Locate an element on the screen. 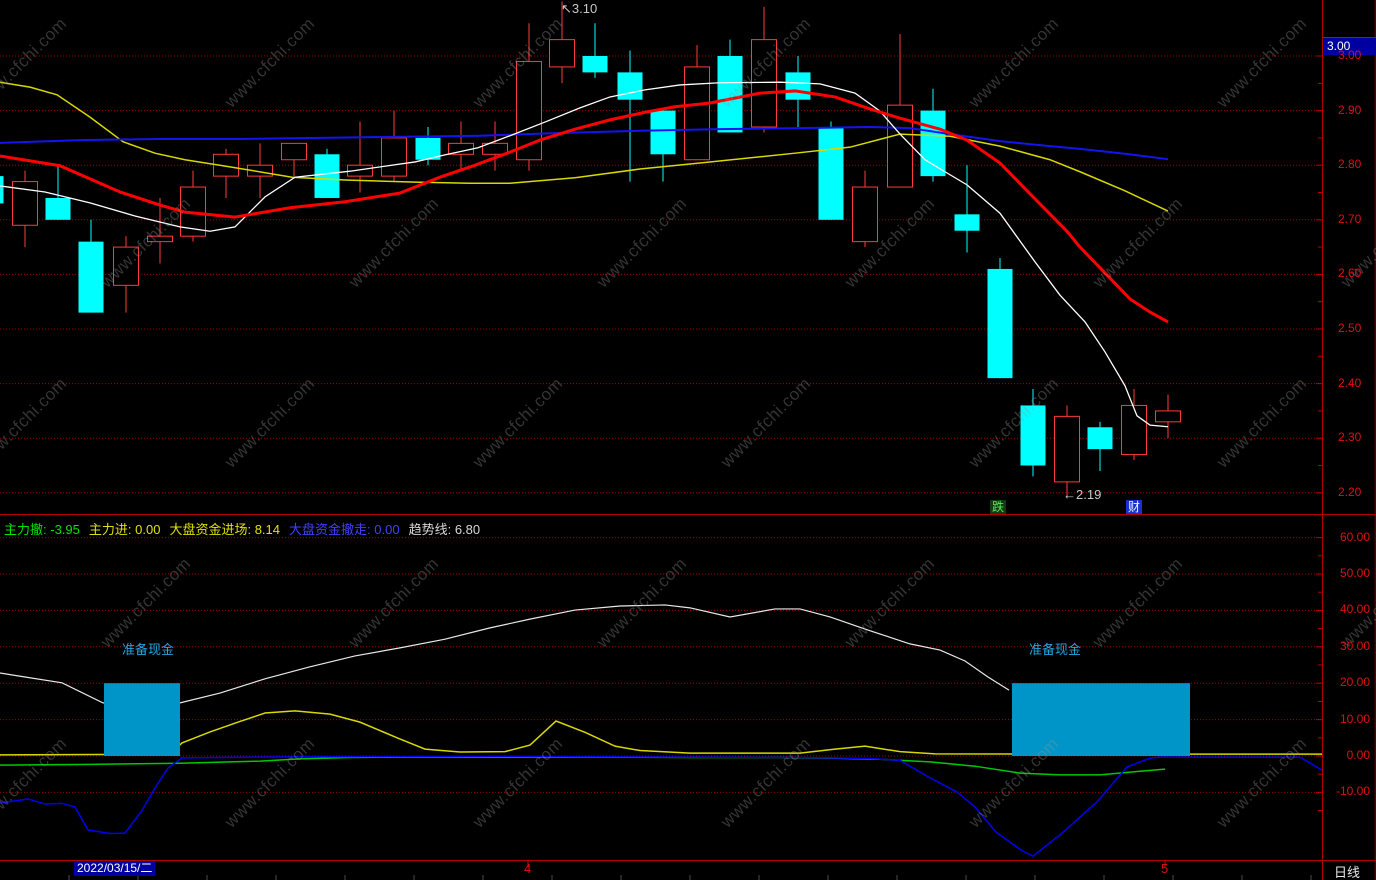  price-label: 2.60 is located at coordinates (1350, 273).